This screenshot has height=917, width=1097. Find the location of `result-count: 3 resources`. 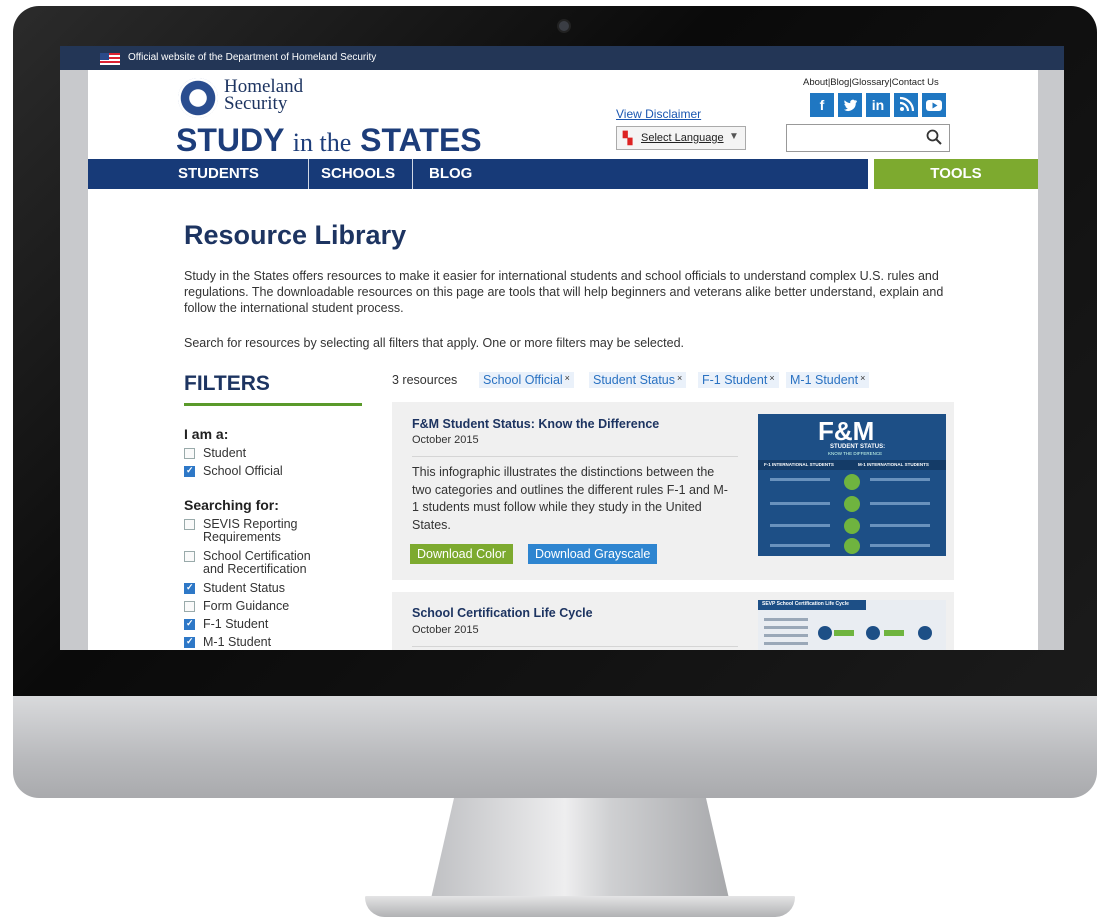

result-count: 3 resources is located at coordinates (425, 380).